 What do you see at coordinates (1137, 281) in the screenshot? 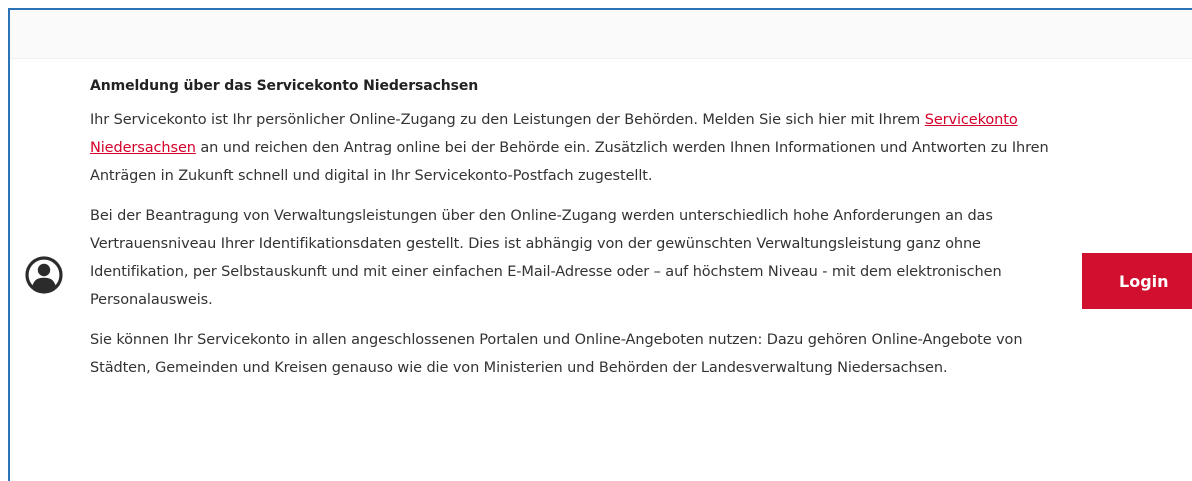
I see `login-button: Login` at bounding box center [1137, 281].